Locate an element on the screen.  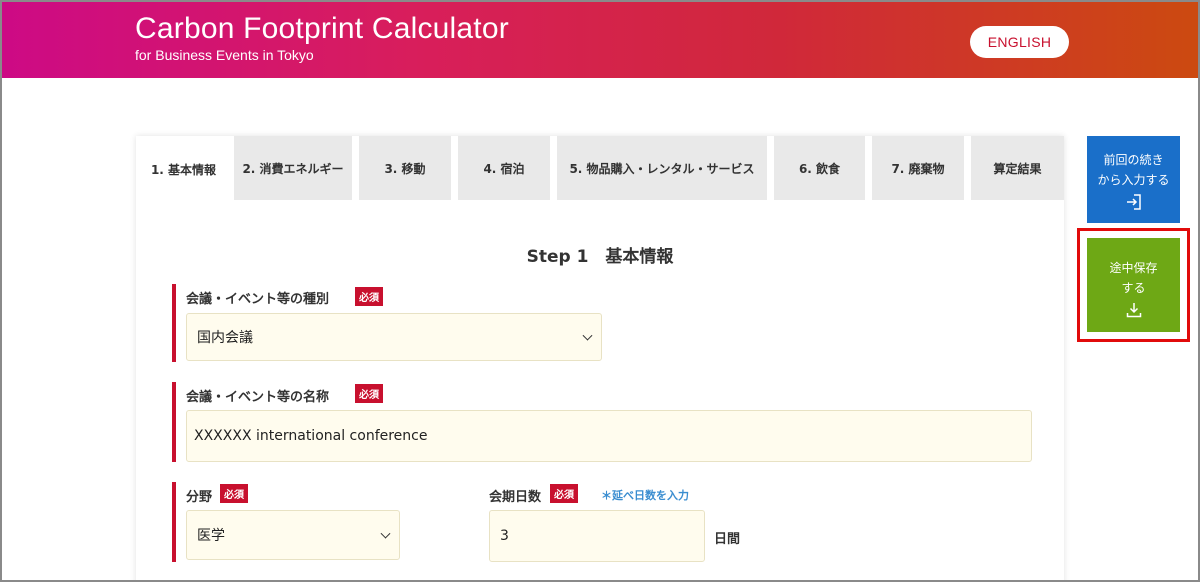
duration-input: 3 is located at coordinates (597, 536).